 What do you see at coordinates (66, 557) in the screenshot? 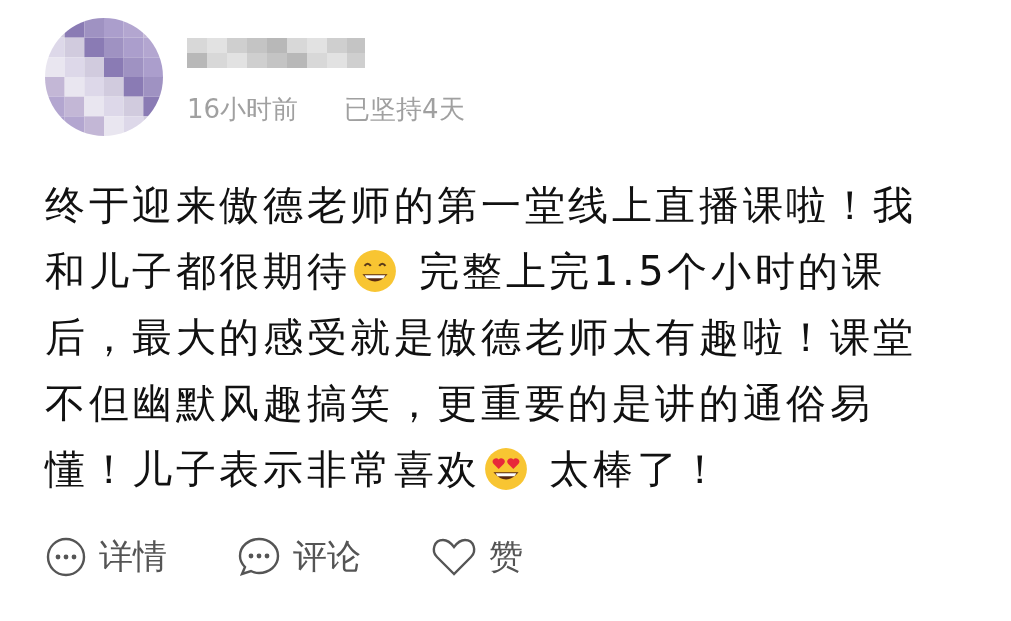
I see `more-icon` at bounding box center [66, 557].